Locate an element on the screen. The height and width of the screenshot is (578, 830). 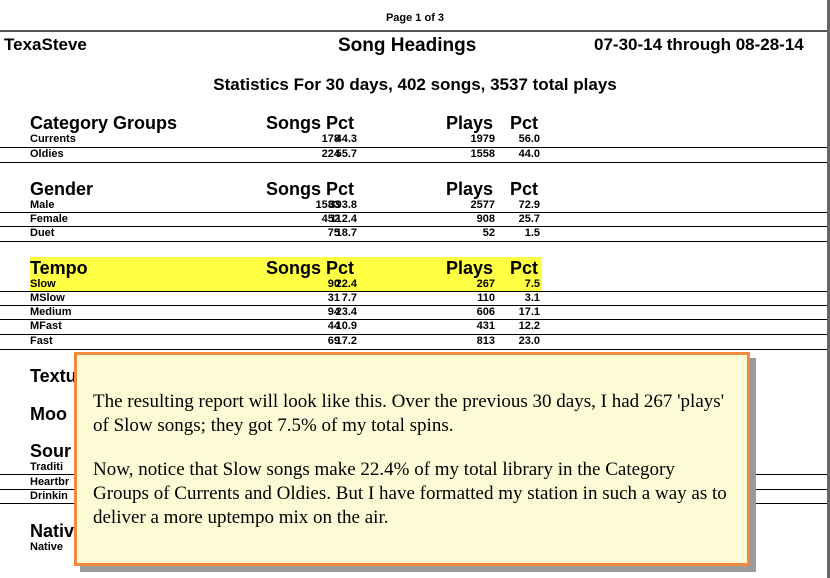
header-rule is located at coordinates (415, 31).